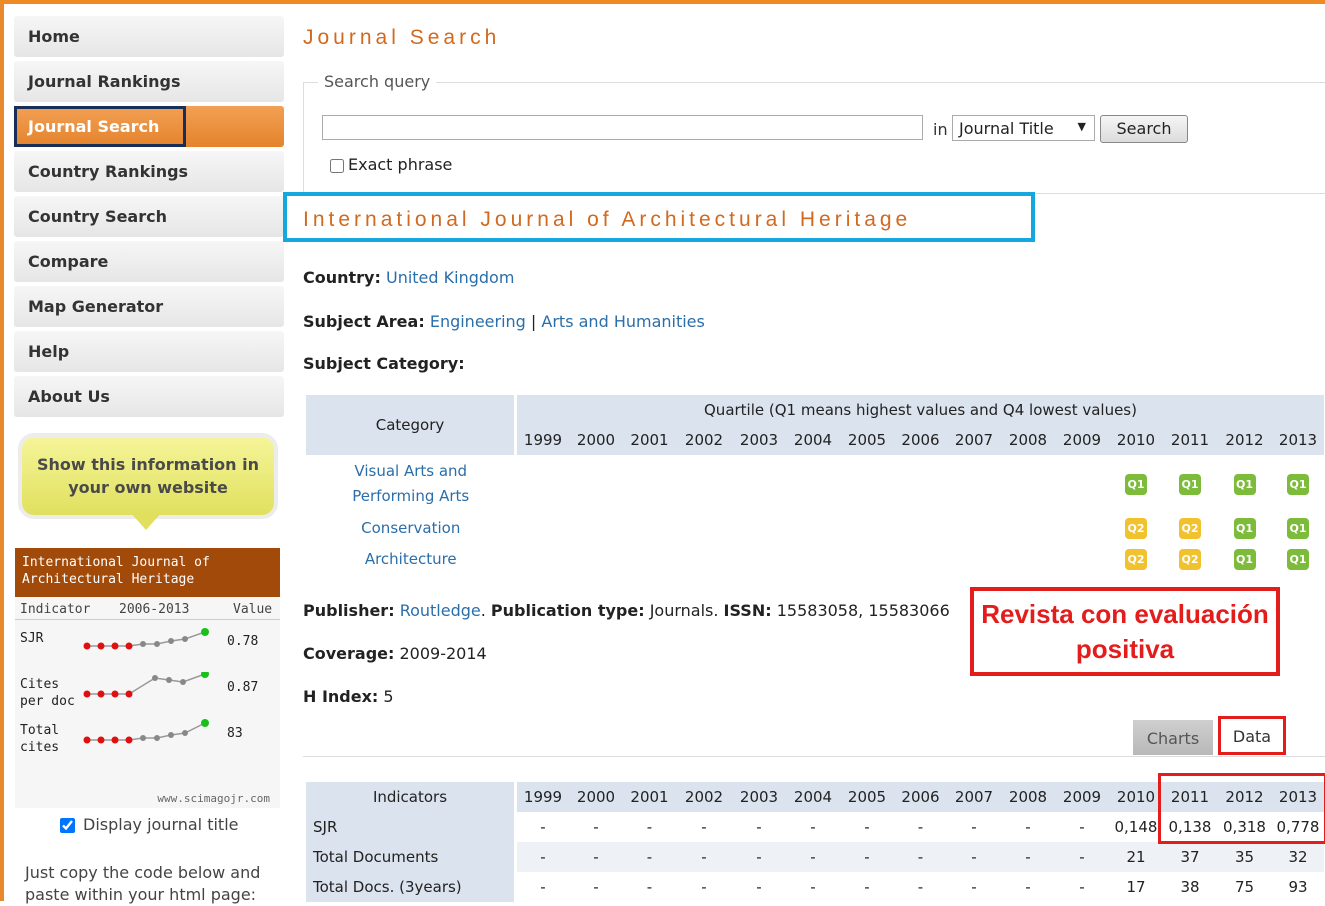 The height and width of the screenshot is (906, 1325). What do you see at coordinates (411, 559) in the screenshot?
I see `category-link: Architecture` at bounding box center [411, 559].